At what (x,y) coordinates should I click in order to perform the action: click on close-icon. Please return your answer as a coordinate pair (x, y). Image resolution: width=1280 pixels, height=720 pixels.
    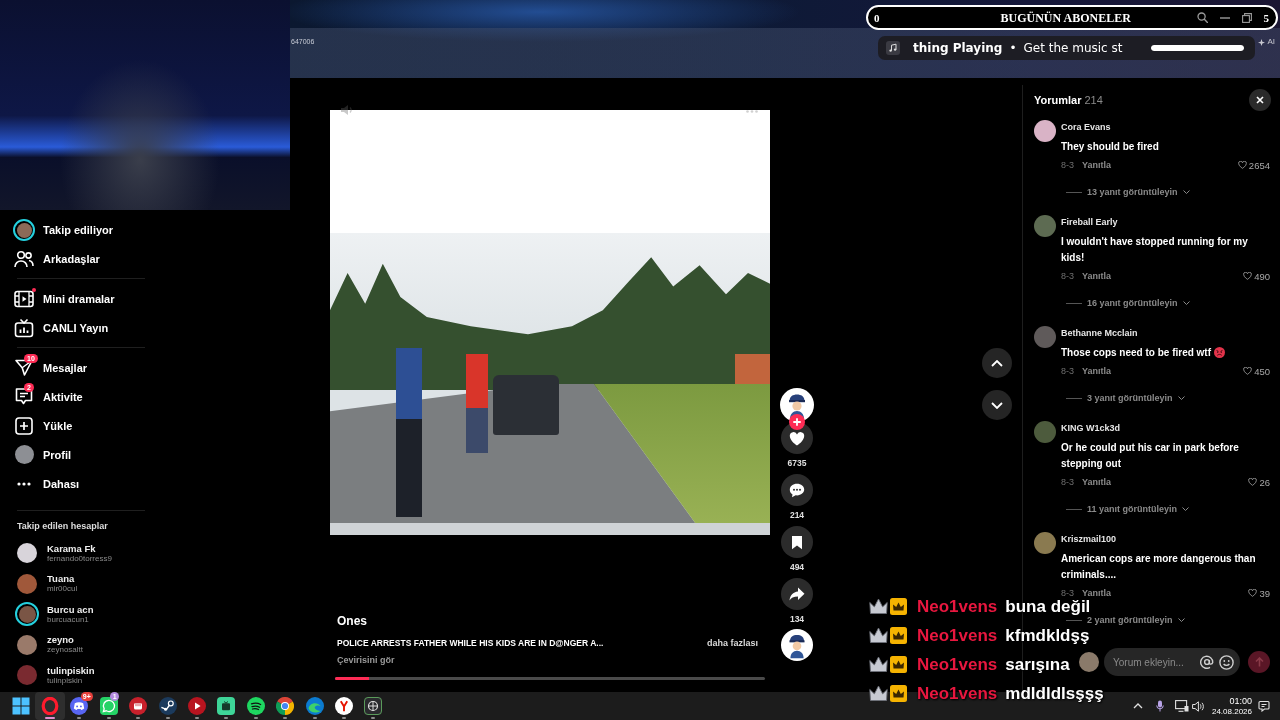
    Looking at the image, I should click on (1260, 100).